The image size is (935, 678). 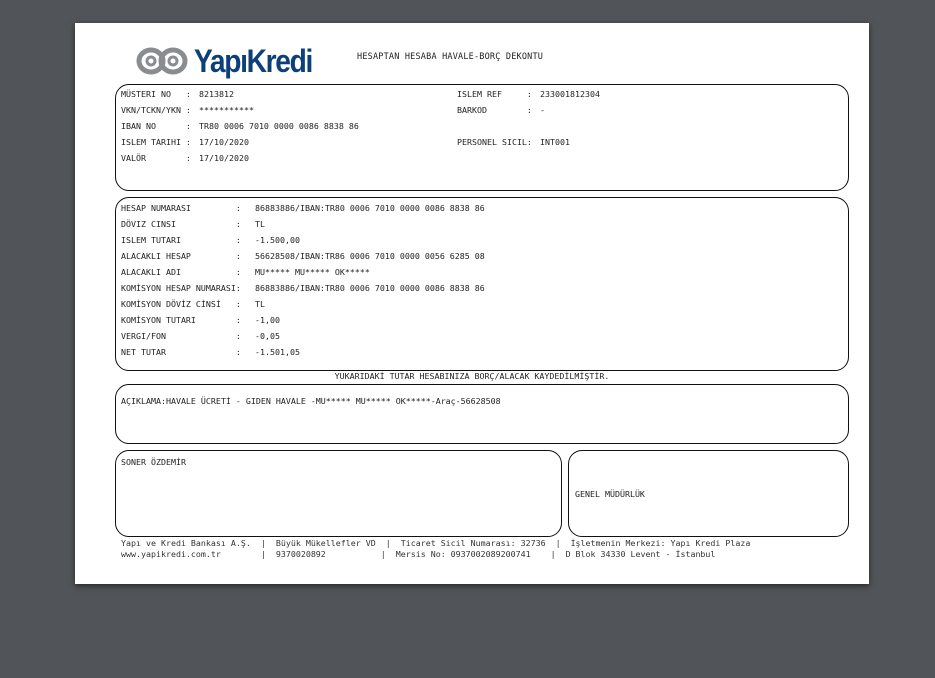 What do you see at coordinates (156, 126) in the screenshot?
I see `iban-label: IBAN NO :` at bounding box center [156, 126].